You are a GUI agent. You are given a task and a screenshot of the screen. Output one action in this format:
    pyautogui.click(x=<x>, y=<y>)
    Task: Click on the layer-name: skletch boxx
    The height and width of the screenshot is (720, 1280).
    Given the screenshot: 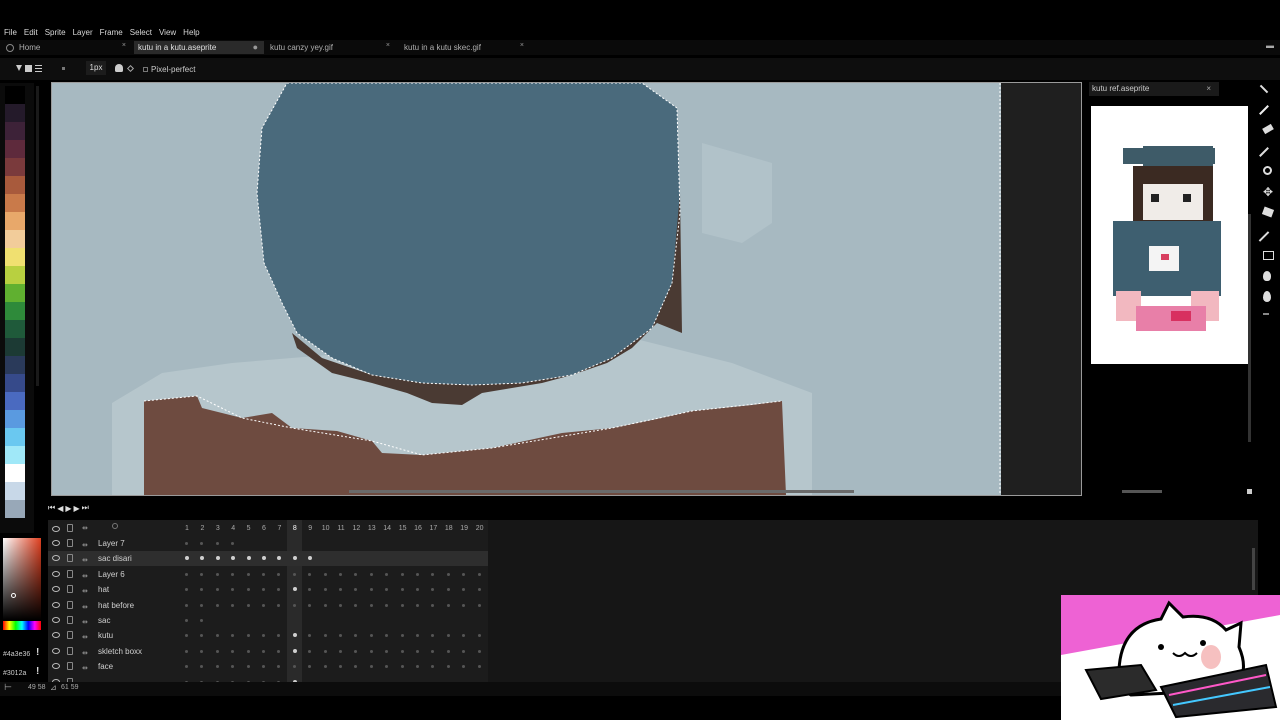 What is the action you would take?
    pyautogui.click(x=120, y=651)
    